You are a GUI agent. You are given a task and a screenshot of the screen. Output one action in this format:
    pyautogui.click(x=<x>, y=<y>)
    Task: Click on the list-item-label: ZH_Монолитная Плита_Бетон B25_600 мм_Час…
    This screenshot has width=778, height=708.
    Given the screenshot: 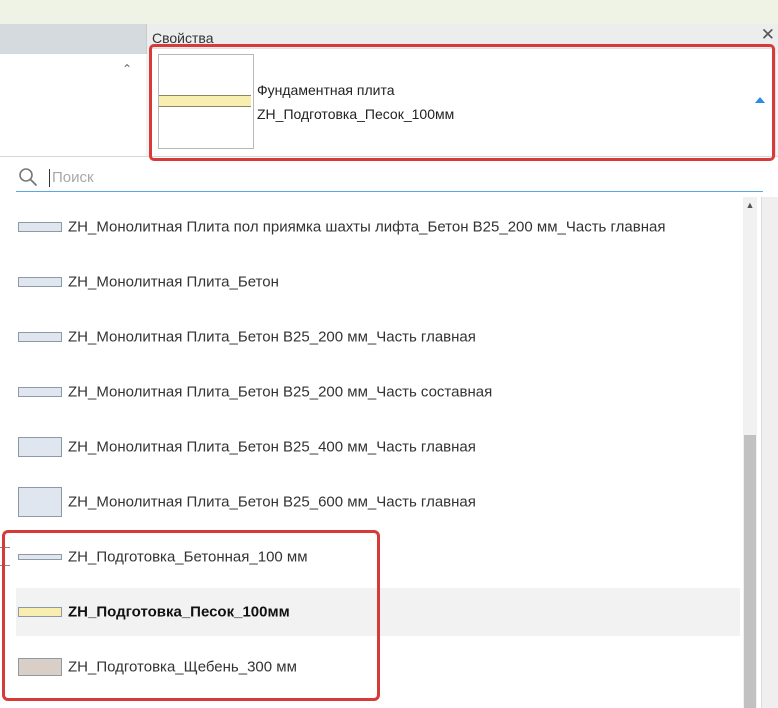 What is the action you would take?
    pyautogui.click(x=272, y=502)
    